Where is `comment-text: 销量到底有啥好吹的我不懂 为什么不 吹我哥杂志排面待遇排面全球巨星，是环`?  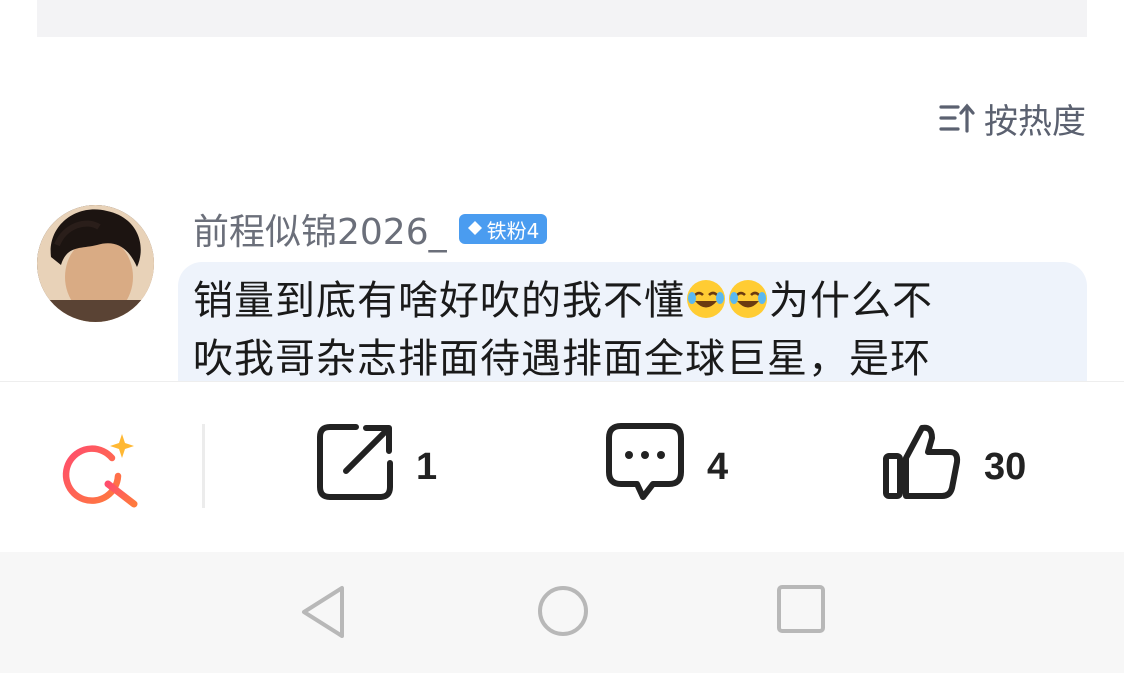
comment-text: 销量到底有啥好吹的我不懂 为什么不 吹我哥杂志排面待遇排面全球巨星，是环 is located at coordinates (623, 330).